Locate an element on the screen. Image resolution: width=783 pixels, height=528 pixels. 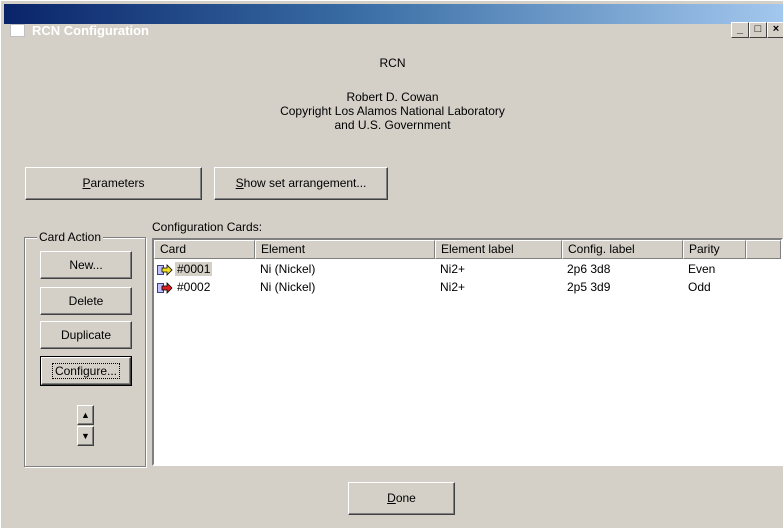
maximize-button: □ is located at coordinates (758, 30).